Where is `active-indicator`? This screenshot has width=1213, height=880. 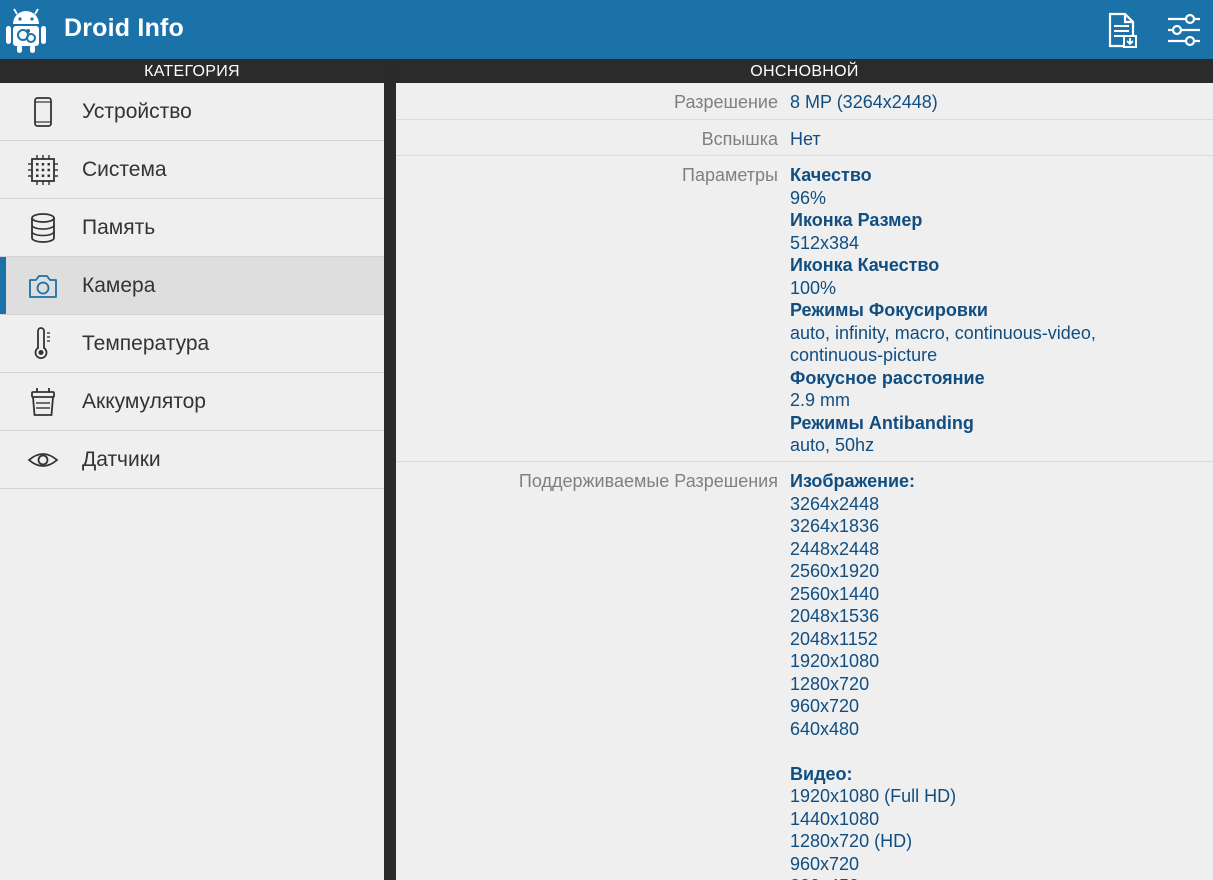
active-indicator is located at coordinates (3, 285).